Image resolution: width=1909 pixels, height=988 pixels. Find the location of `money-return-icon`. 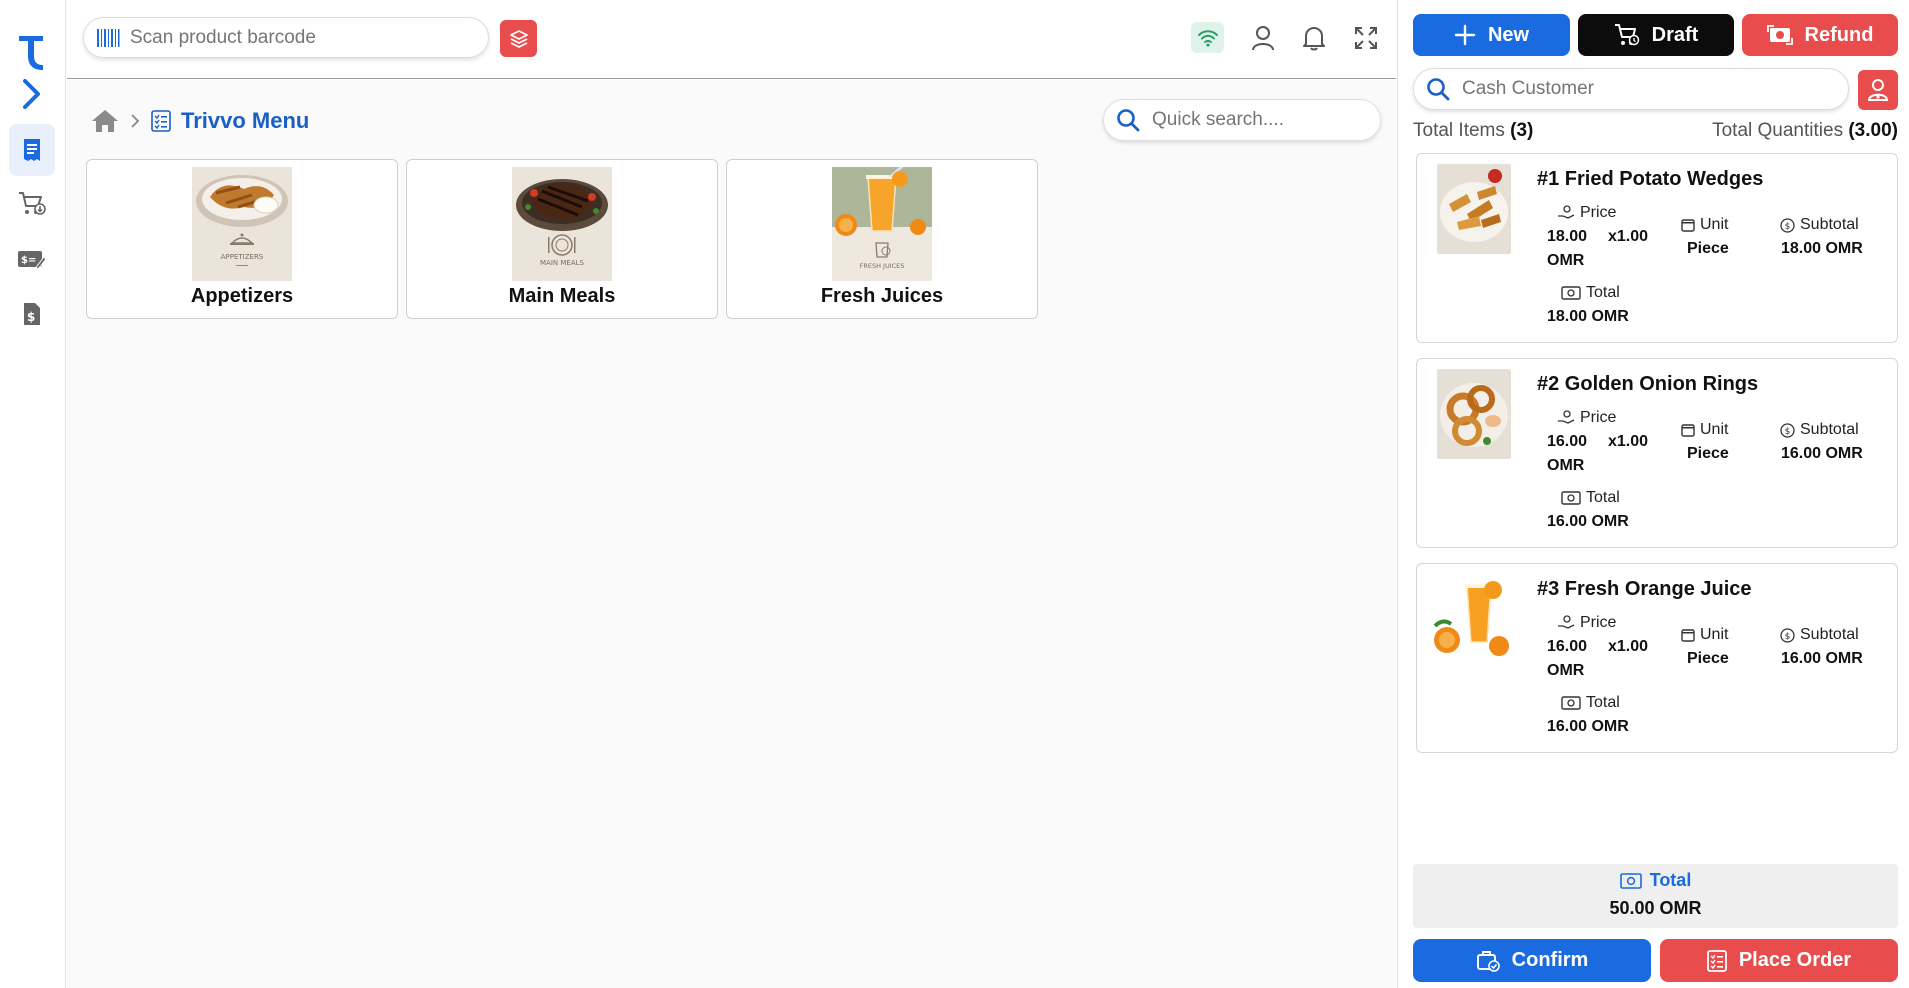

money-return-icon is located at coordinates (1779, 35).